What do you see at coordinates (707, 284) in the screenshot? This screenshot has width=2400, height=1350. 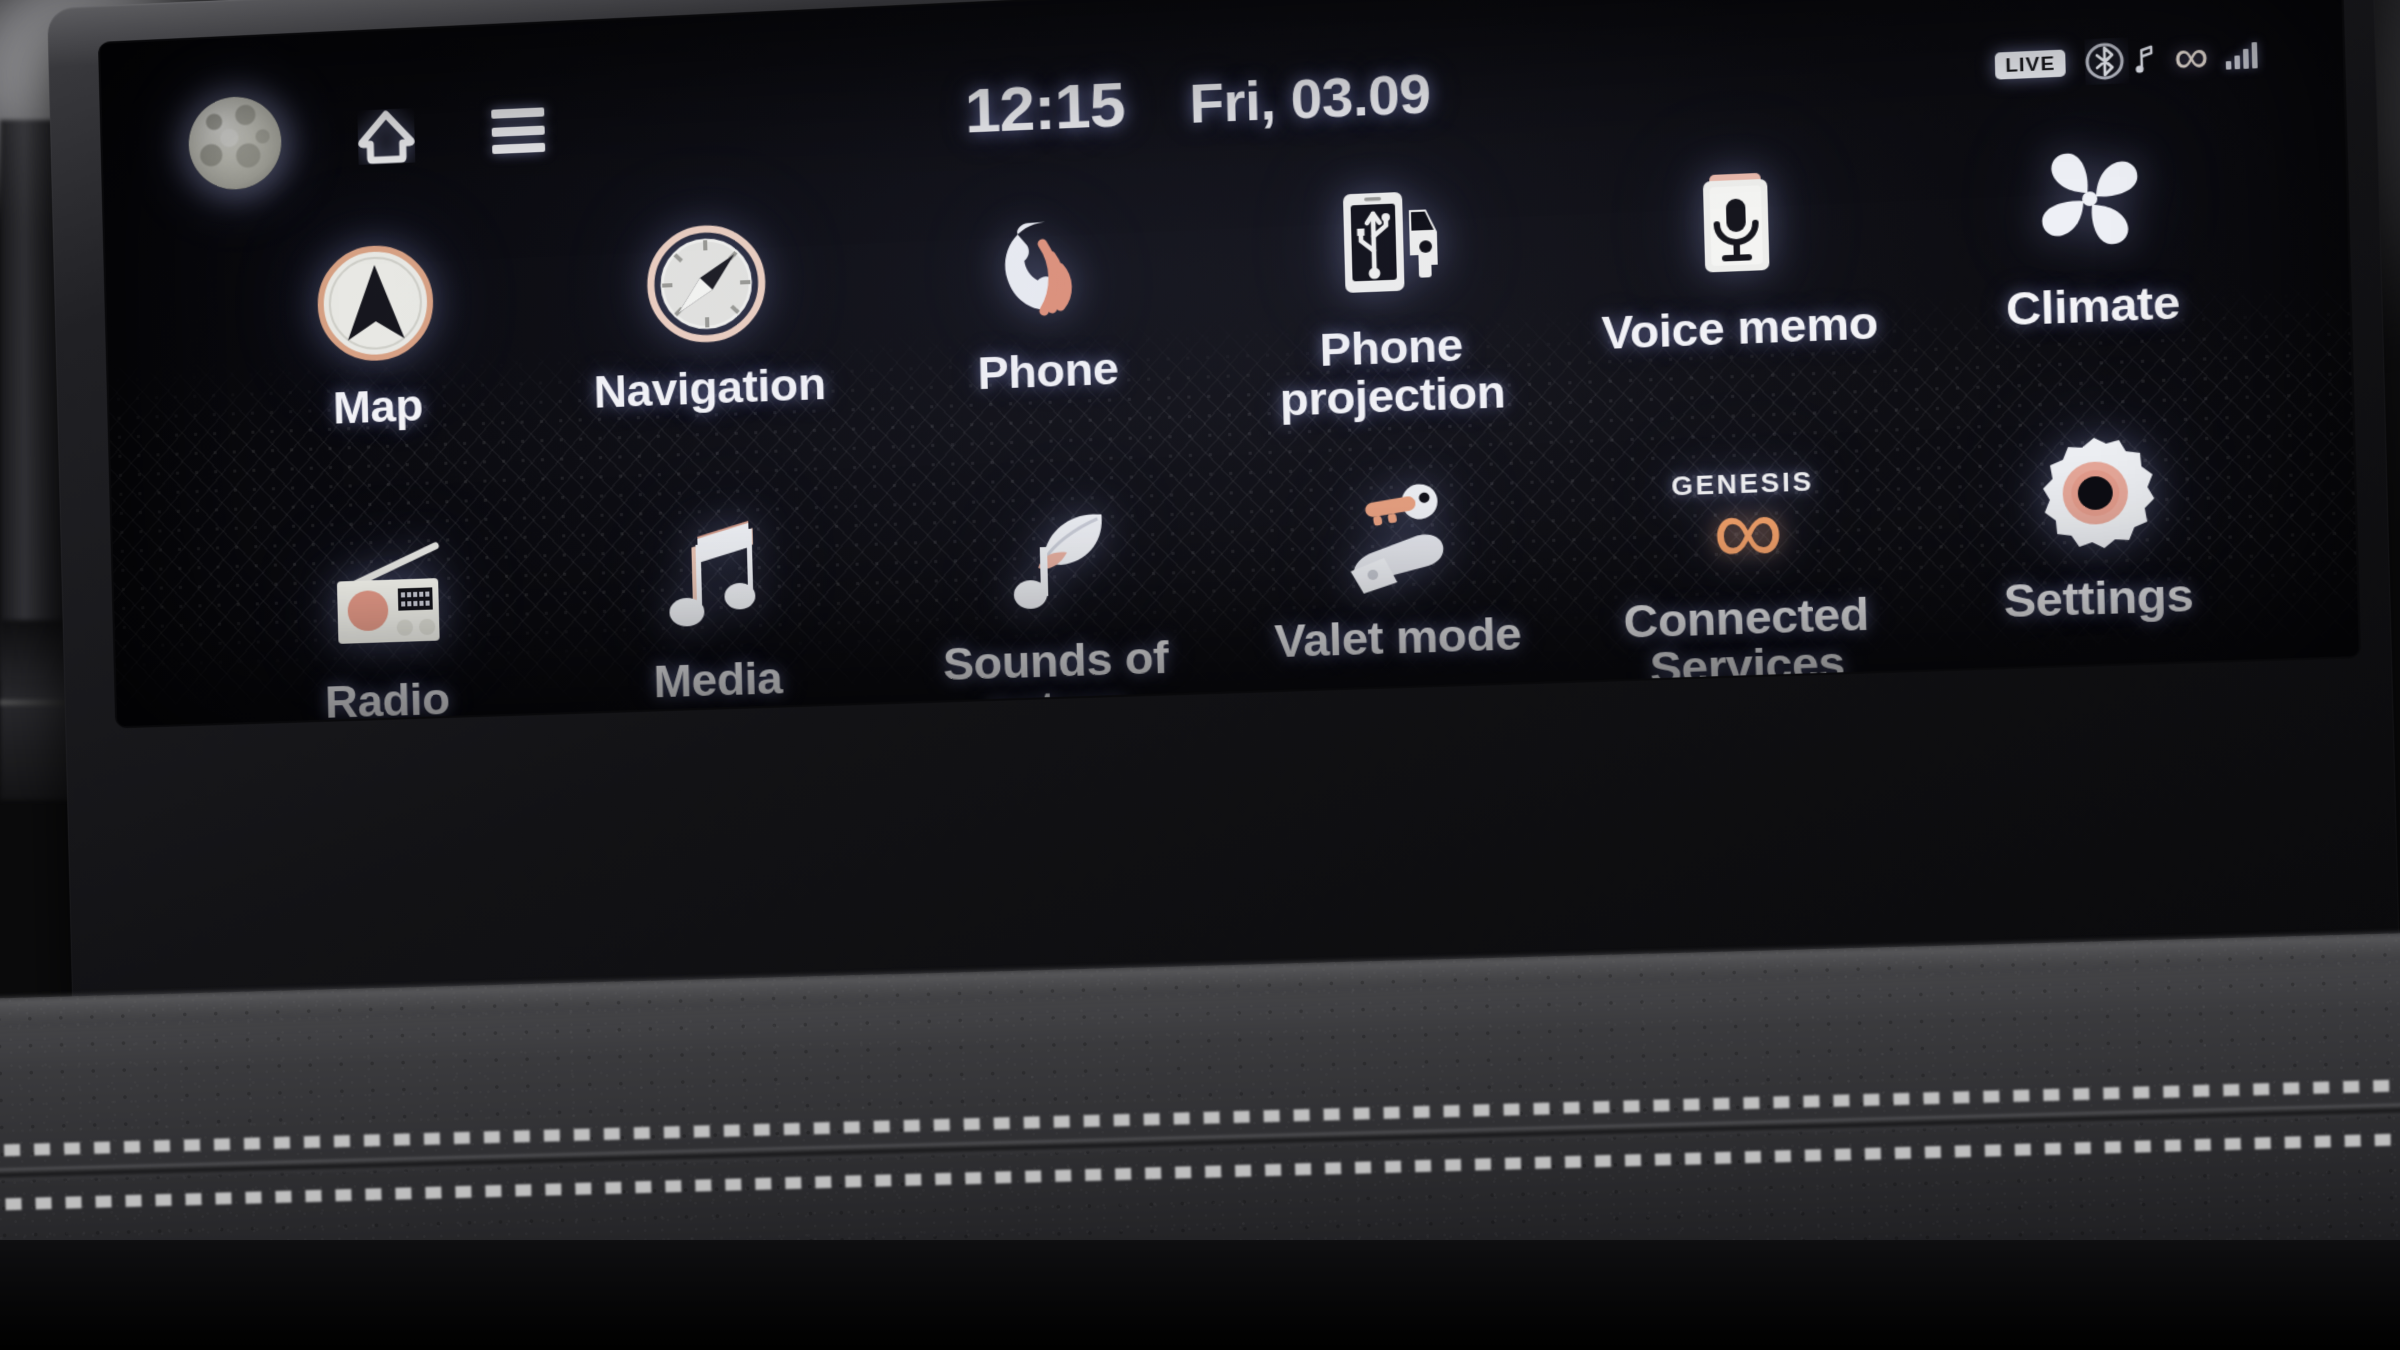 I see `compass-icon` at bounding box center [707, 284].